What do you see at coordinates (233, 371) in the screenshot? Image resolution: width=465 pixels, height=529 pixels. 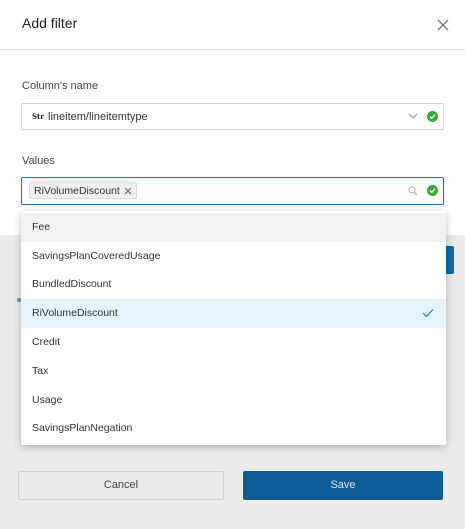 I see `dropdown-option: Tax` at bounding box center [233, 371].